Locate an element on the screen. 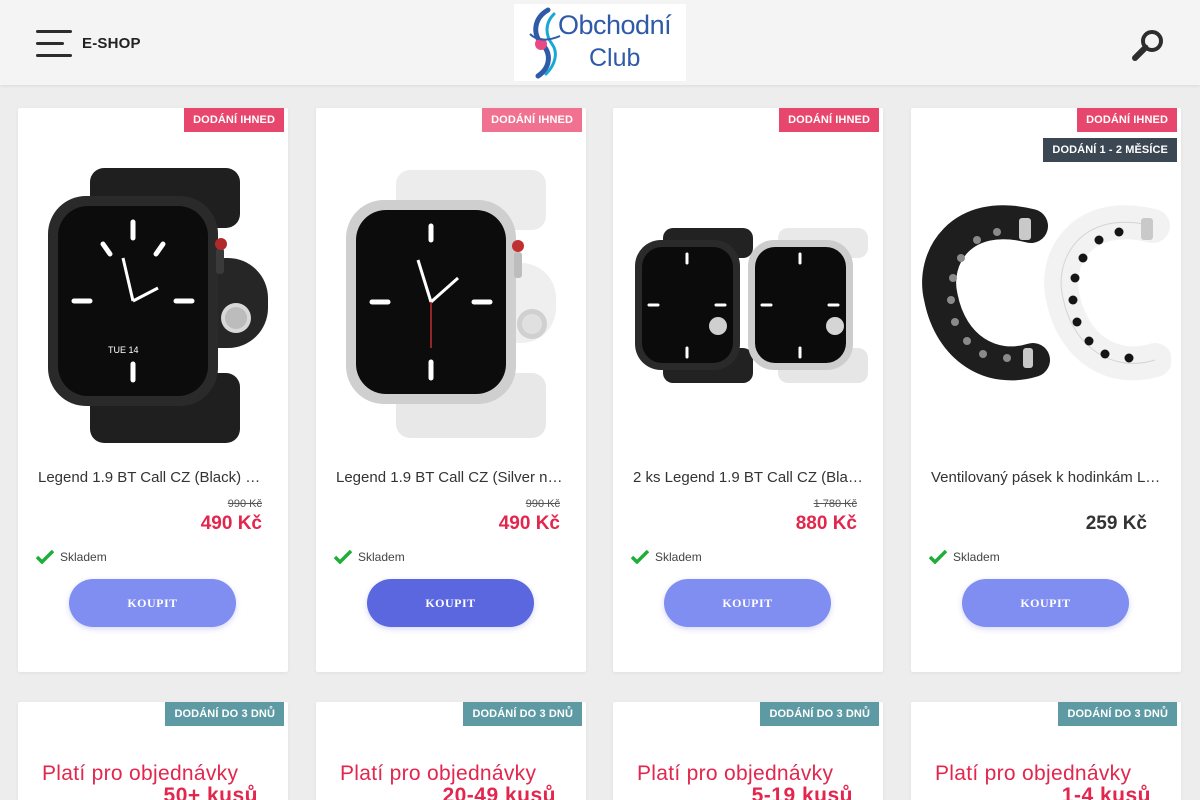 This screenshot has width=1200, height=800. logo-text-primary: Obchodní is located at coordinates (615, 25).